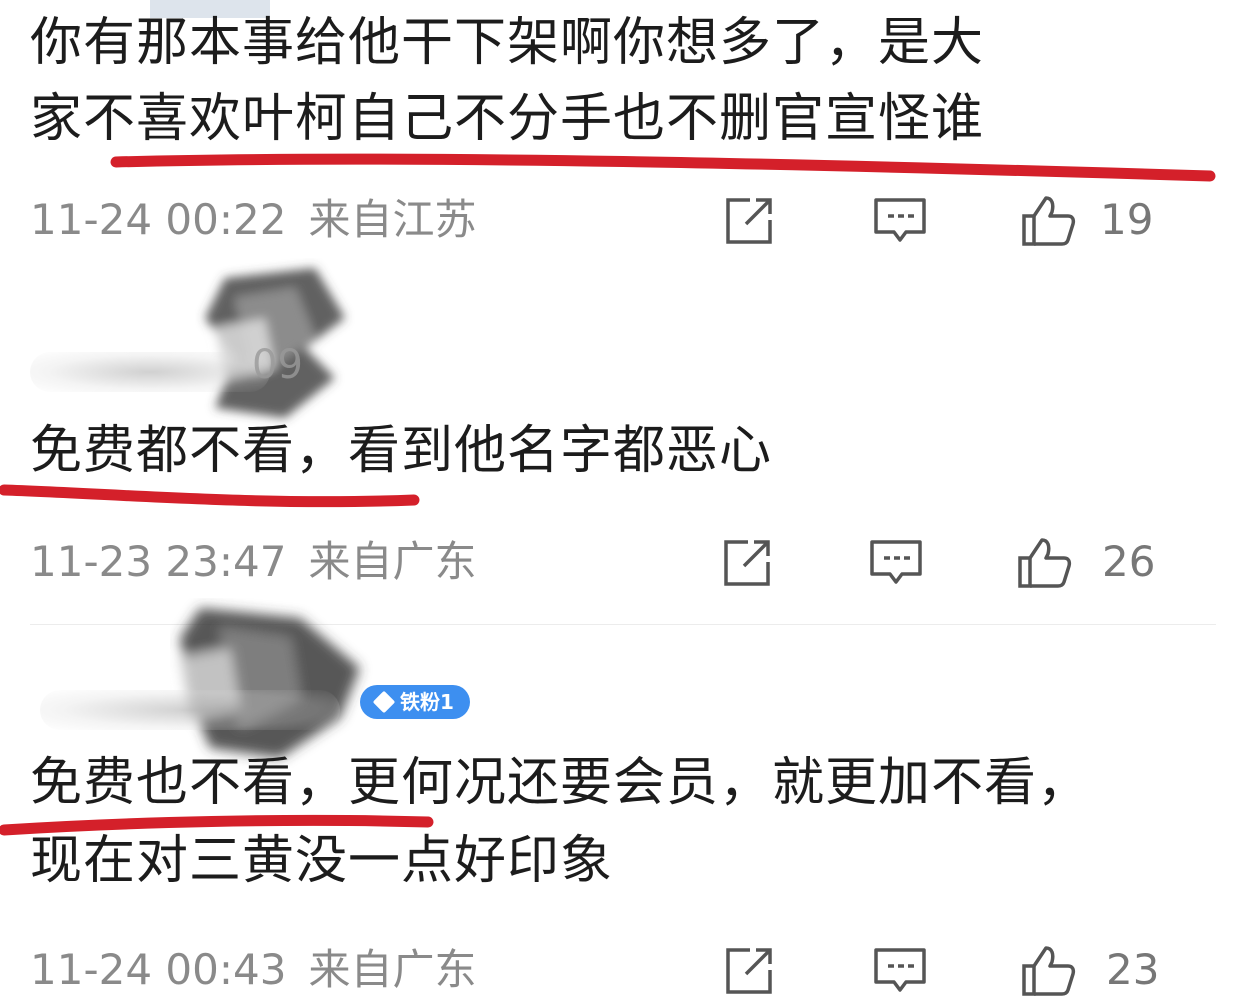 The height and width of the screenshot is (1006, 1246). Describe the element at coordinates (322, 861) in the screenshot. I see `comment-text: 现在对三黄没一点好印象` at that location.